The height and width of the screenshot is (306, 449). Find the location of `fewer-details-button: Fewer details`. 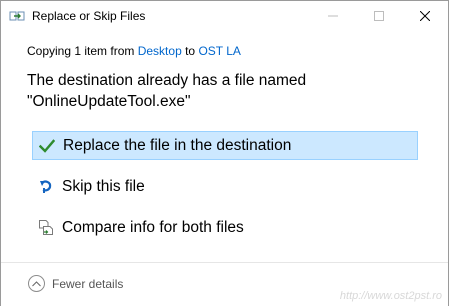

fewer-details-button: Fewer details is located at coordinates (75, 283).